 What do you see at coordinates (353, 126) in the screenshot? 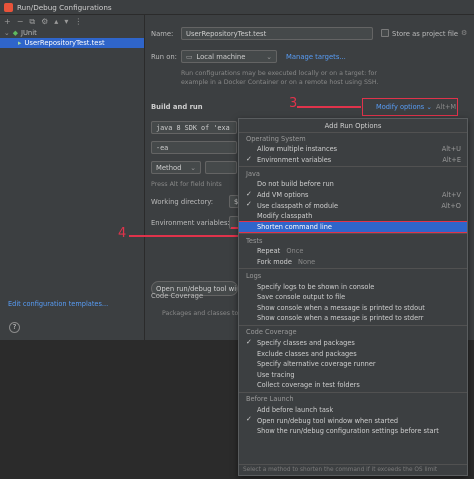
I see `popup-title: Add Run Options` at bounding box center [353, 126].